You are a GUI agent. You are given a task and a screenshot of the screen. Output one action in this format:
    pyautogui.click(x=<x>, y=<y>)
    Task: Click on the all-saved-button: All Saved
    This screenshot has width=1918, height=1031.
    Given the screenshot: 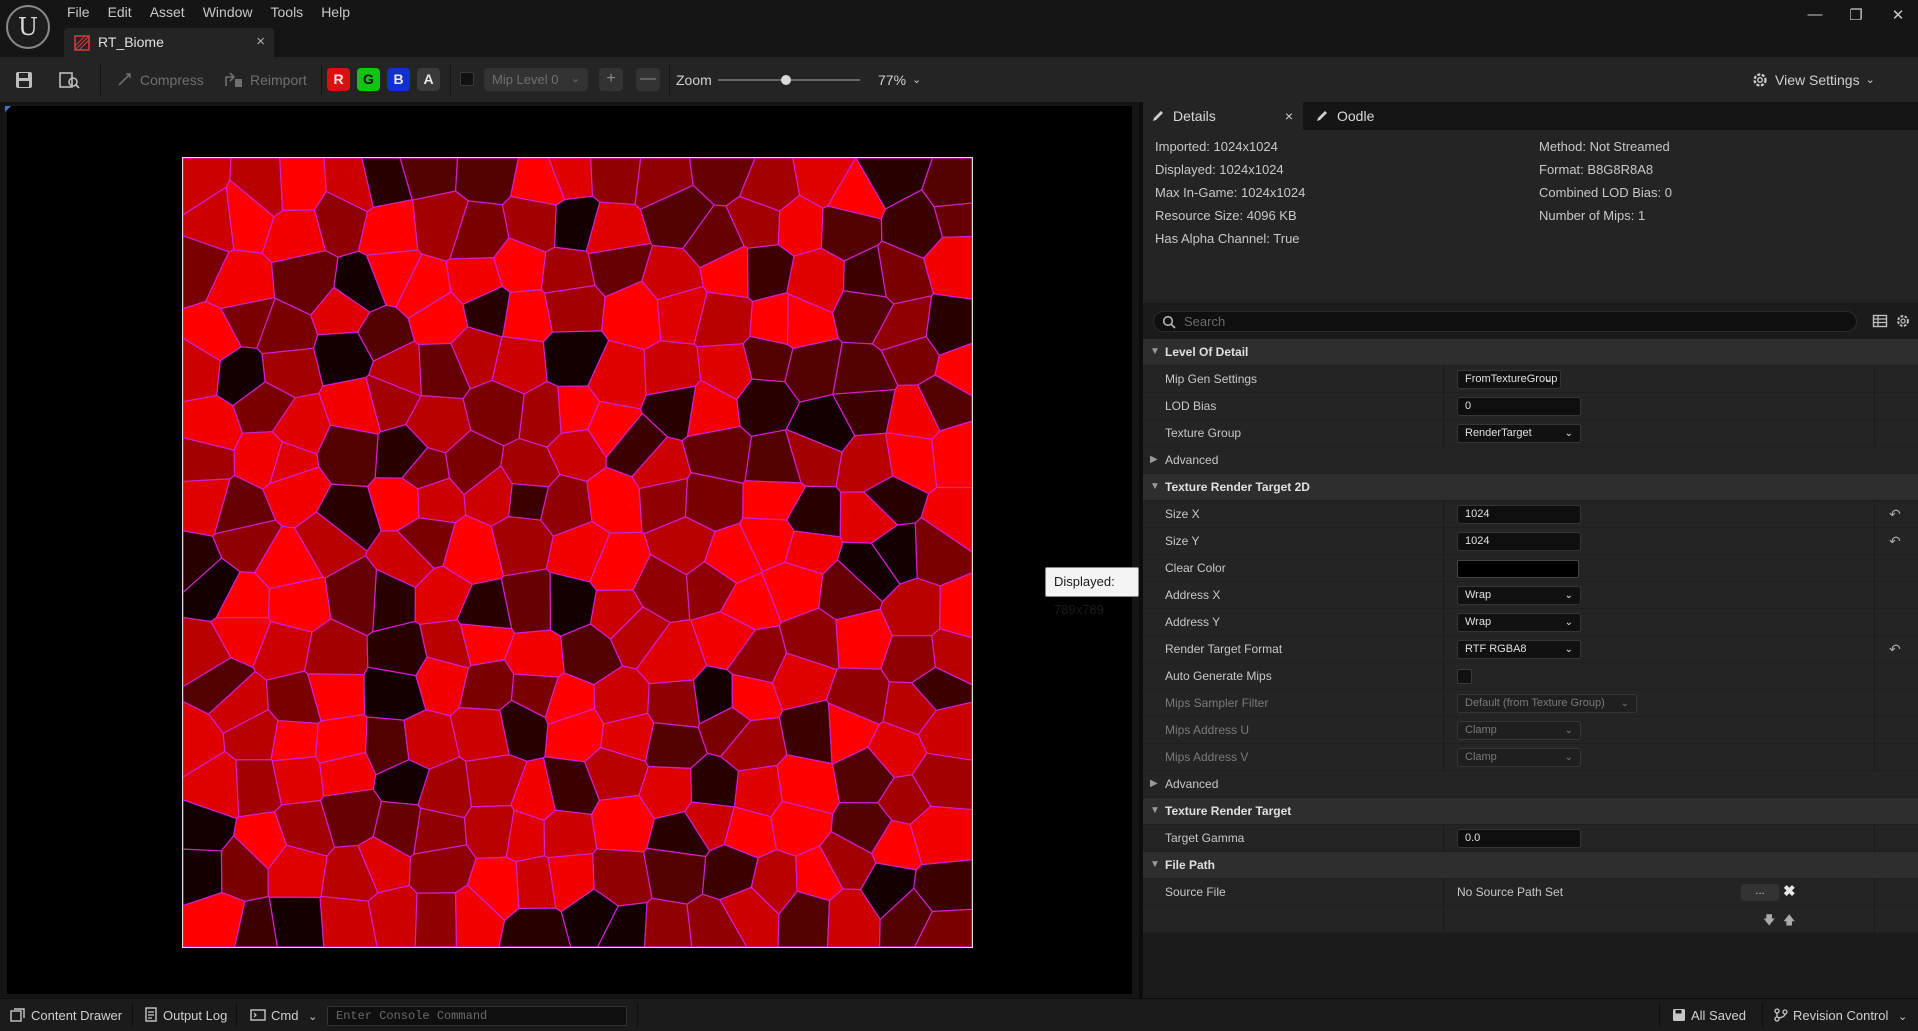 What is the action you would take?
    pyautogui.click(x=1709, y=1015)
    